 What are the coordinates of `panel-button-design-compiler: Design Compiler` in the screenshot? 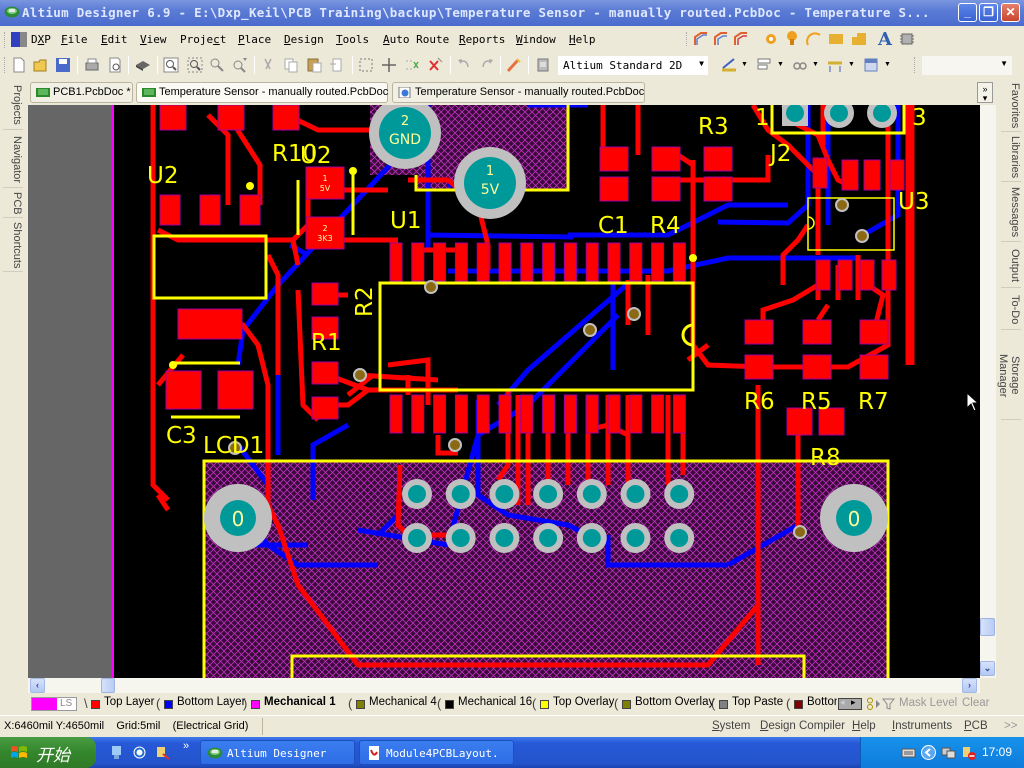 It's located at (802, 726).